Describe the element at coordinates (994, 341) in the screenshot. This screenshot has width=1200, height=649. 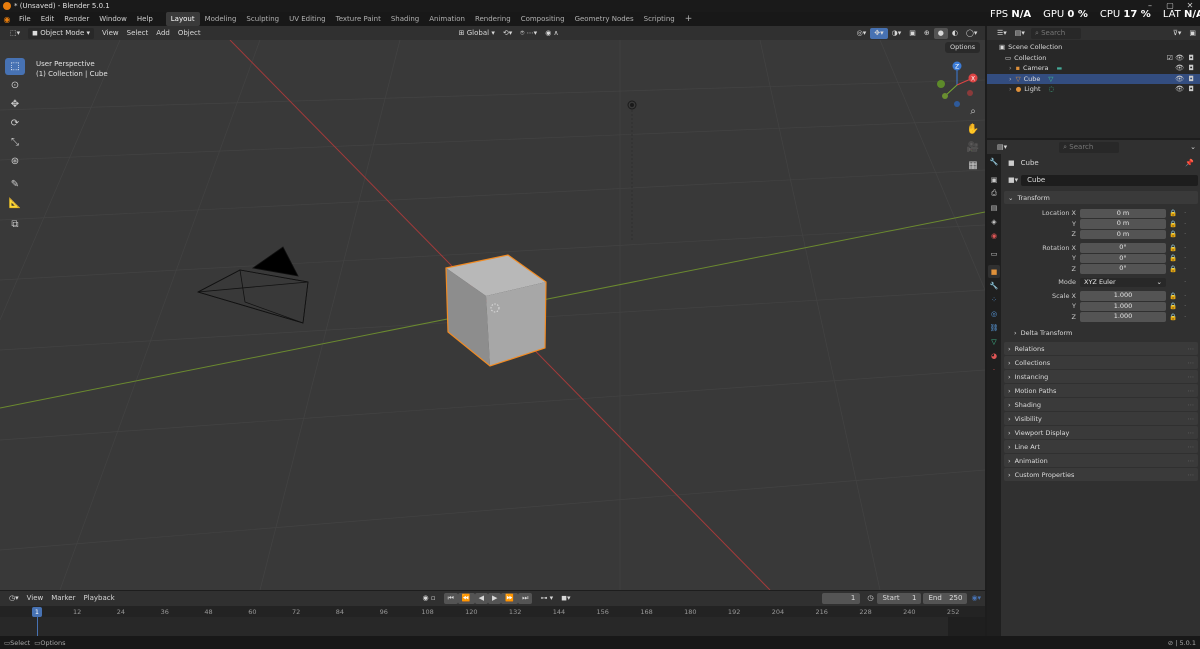
I see `data-tab-icon: ▽` at that location.